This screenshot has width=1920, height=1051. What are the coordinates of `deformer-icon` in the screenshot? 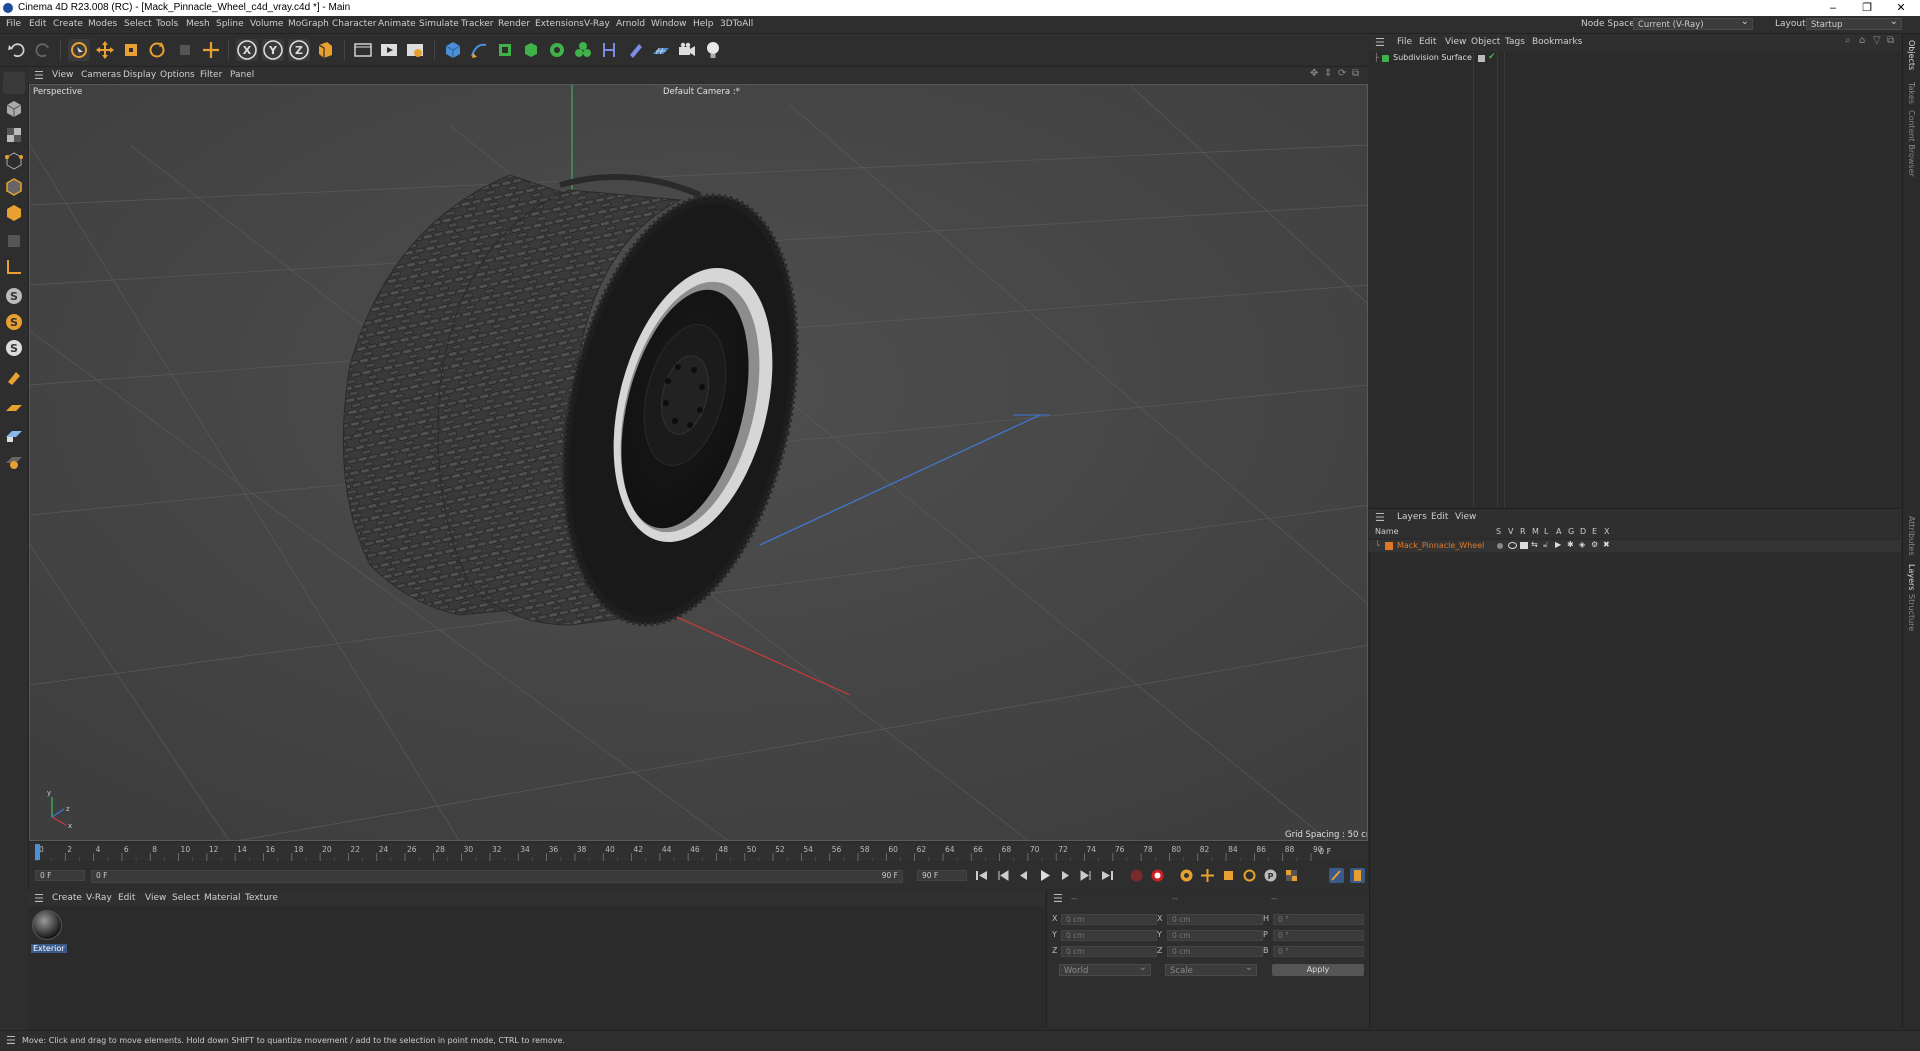 It's located at (557, 50).